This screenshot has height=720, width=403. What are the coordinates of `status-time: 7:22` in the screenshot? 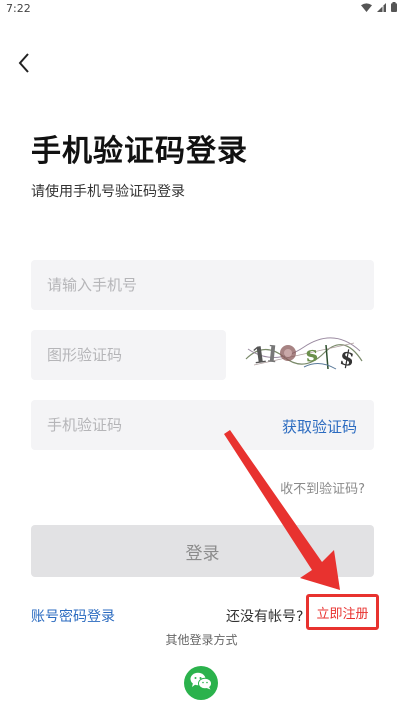 It's located at (18, 8).